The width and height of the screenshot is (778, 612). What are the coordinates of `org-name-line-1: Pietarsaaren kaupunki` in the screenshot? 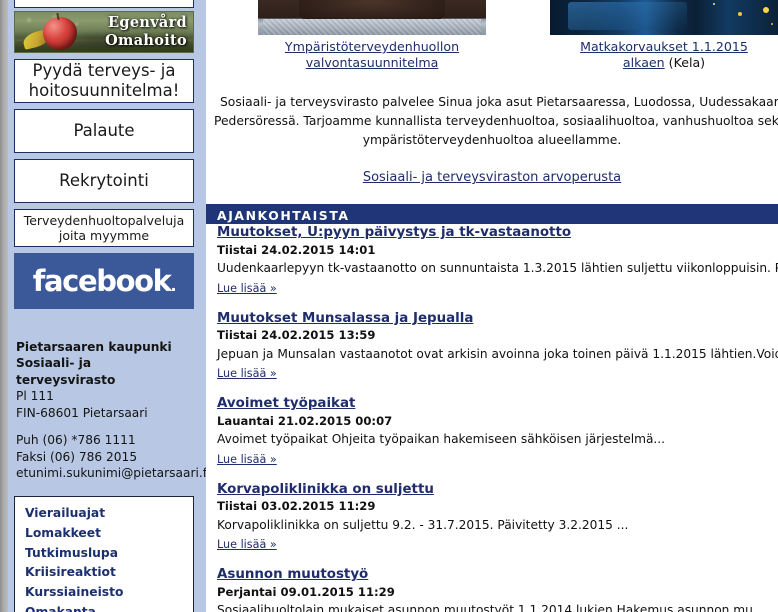 It's located at (94, 347).